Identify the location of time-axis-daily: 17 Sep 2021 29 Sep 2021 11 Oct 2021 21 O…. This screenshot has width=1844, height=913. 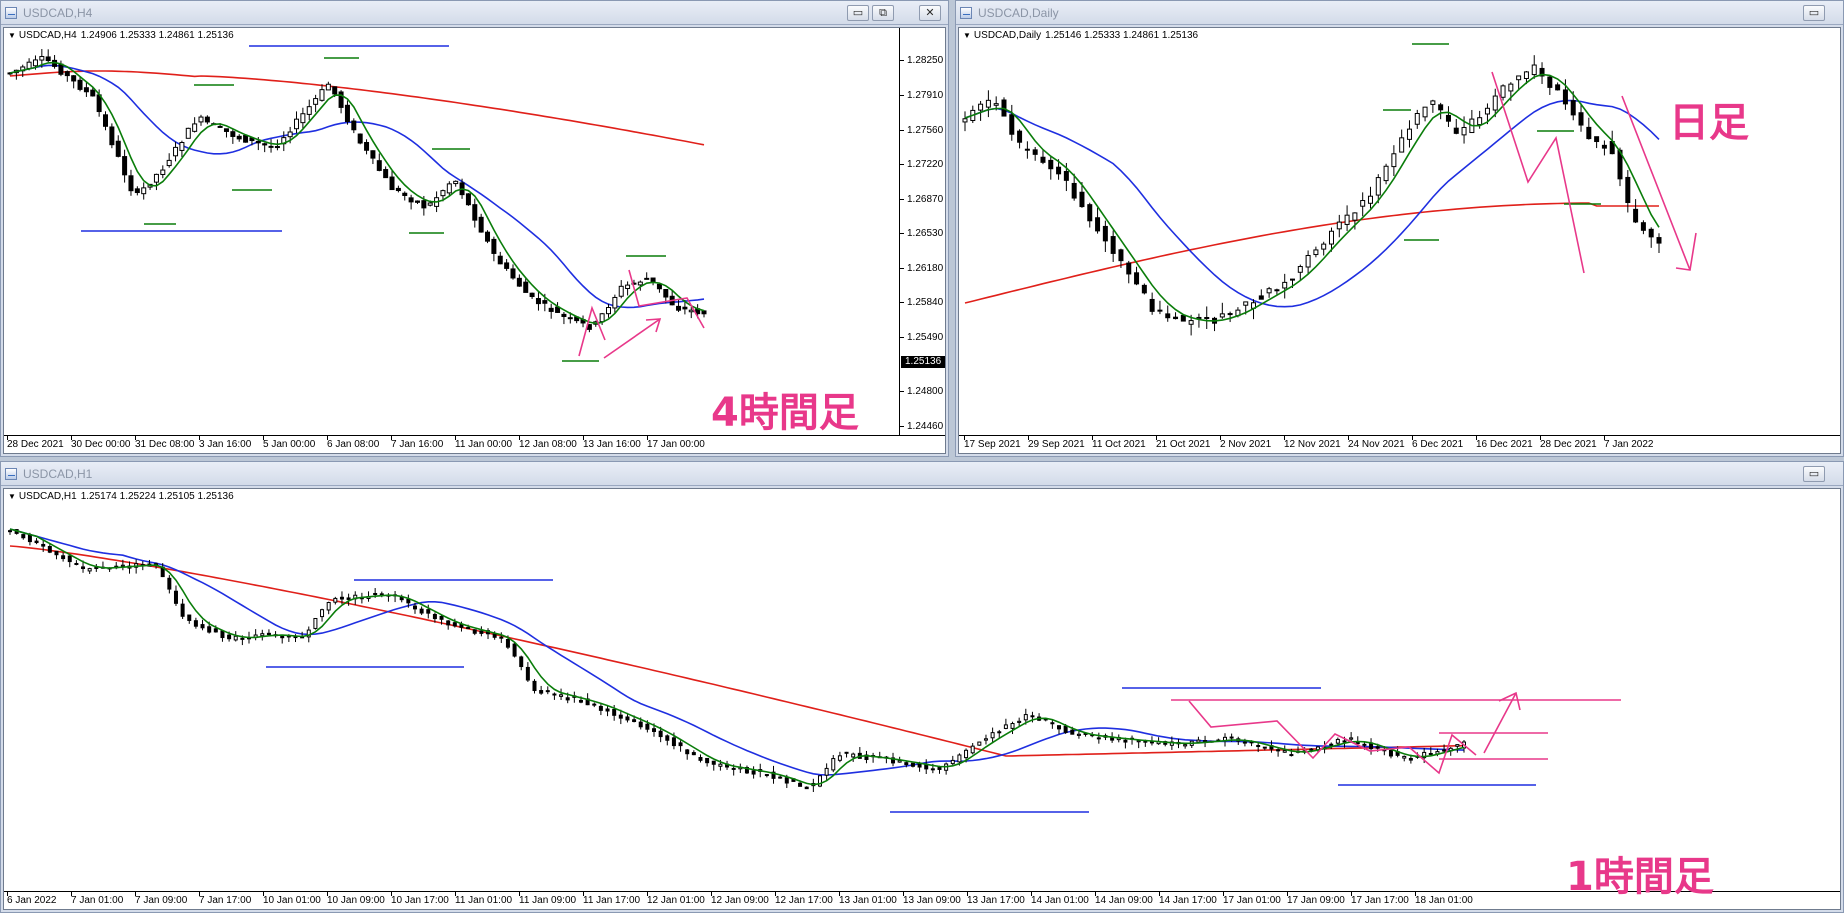
(1399, 444).